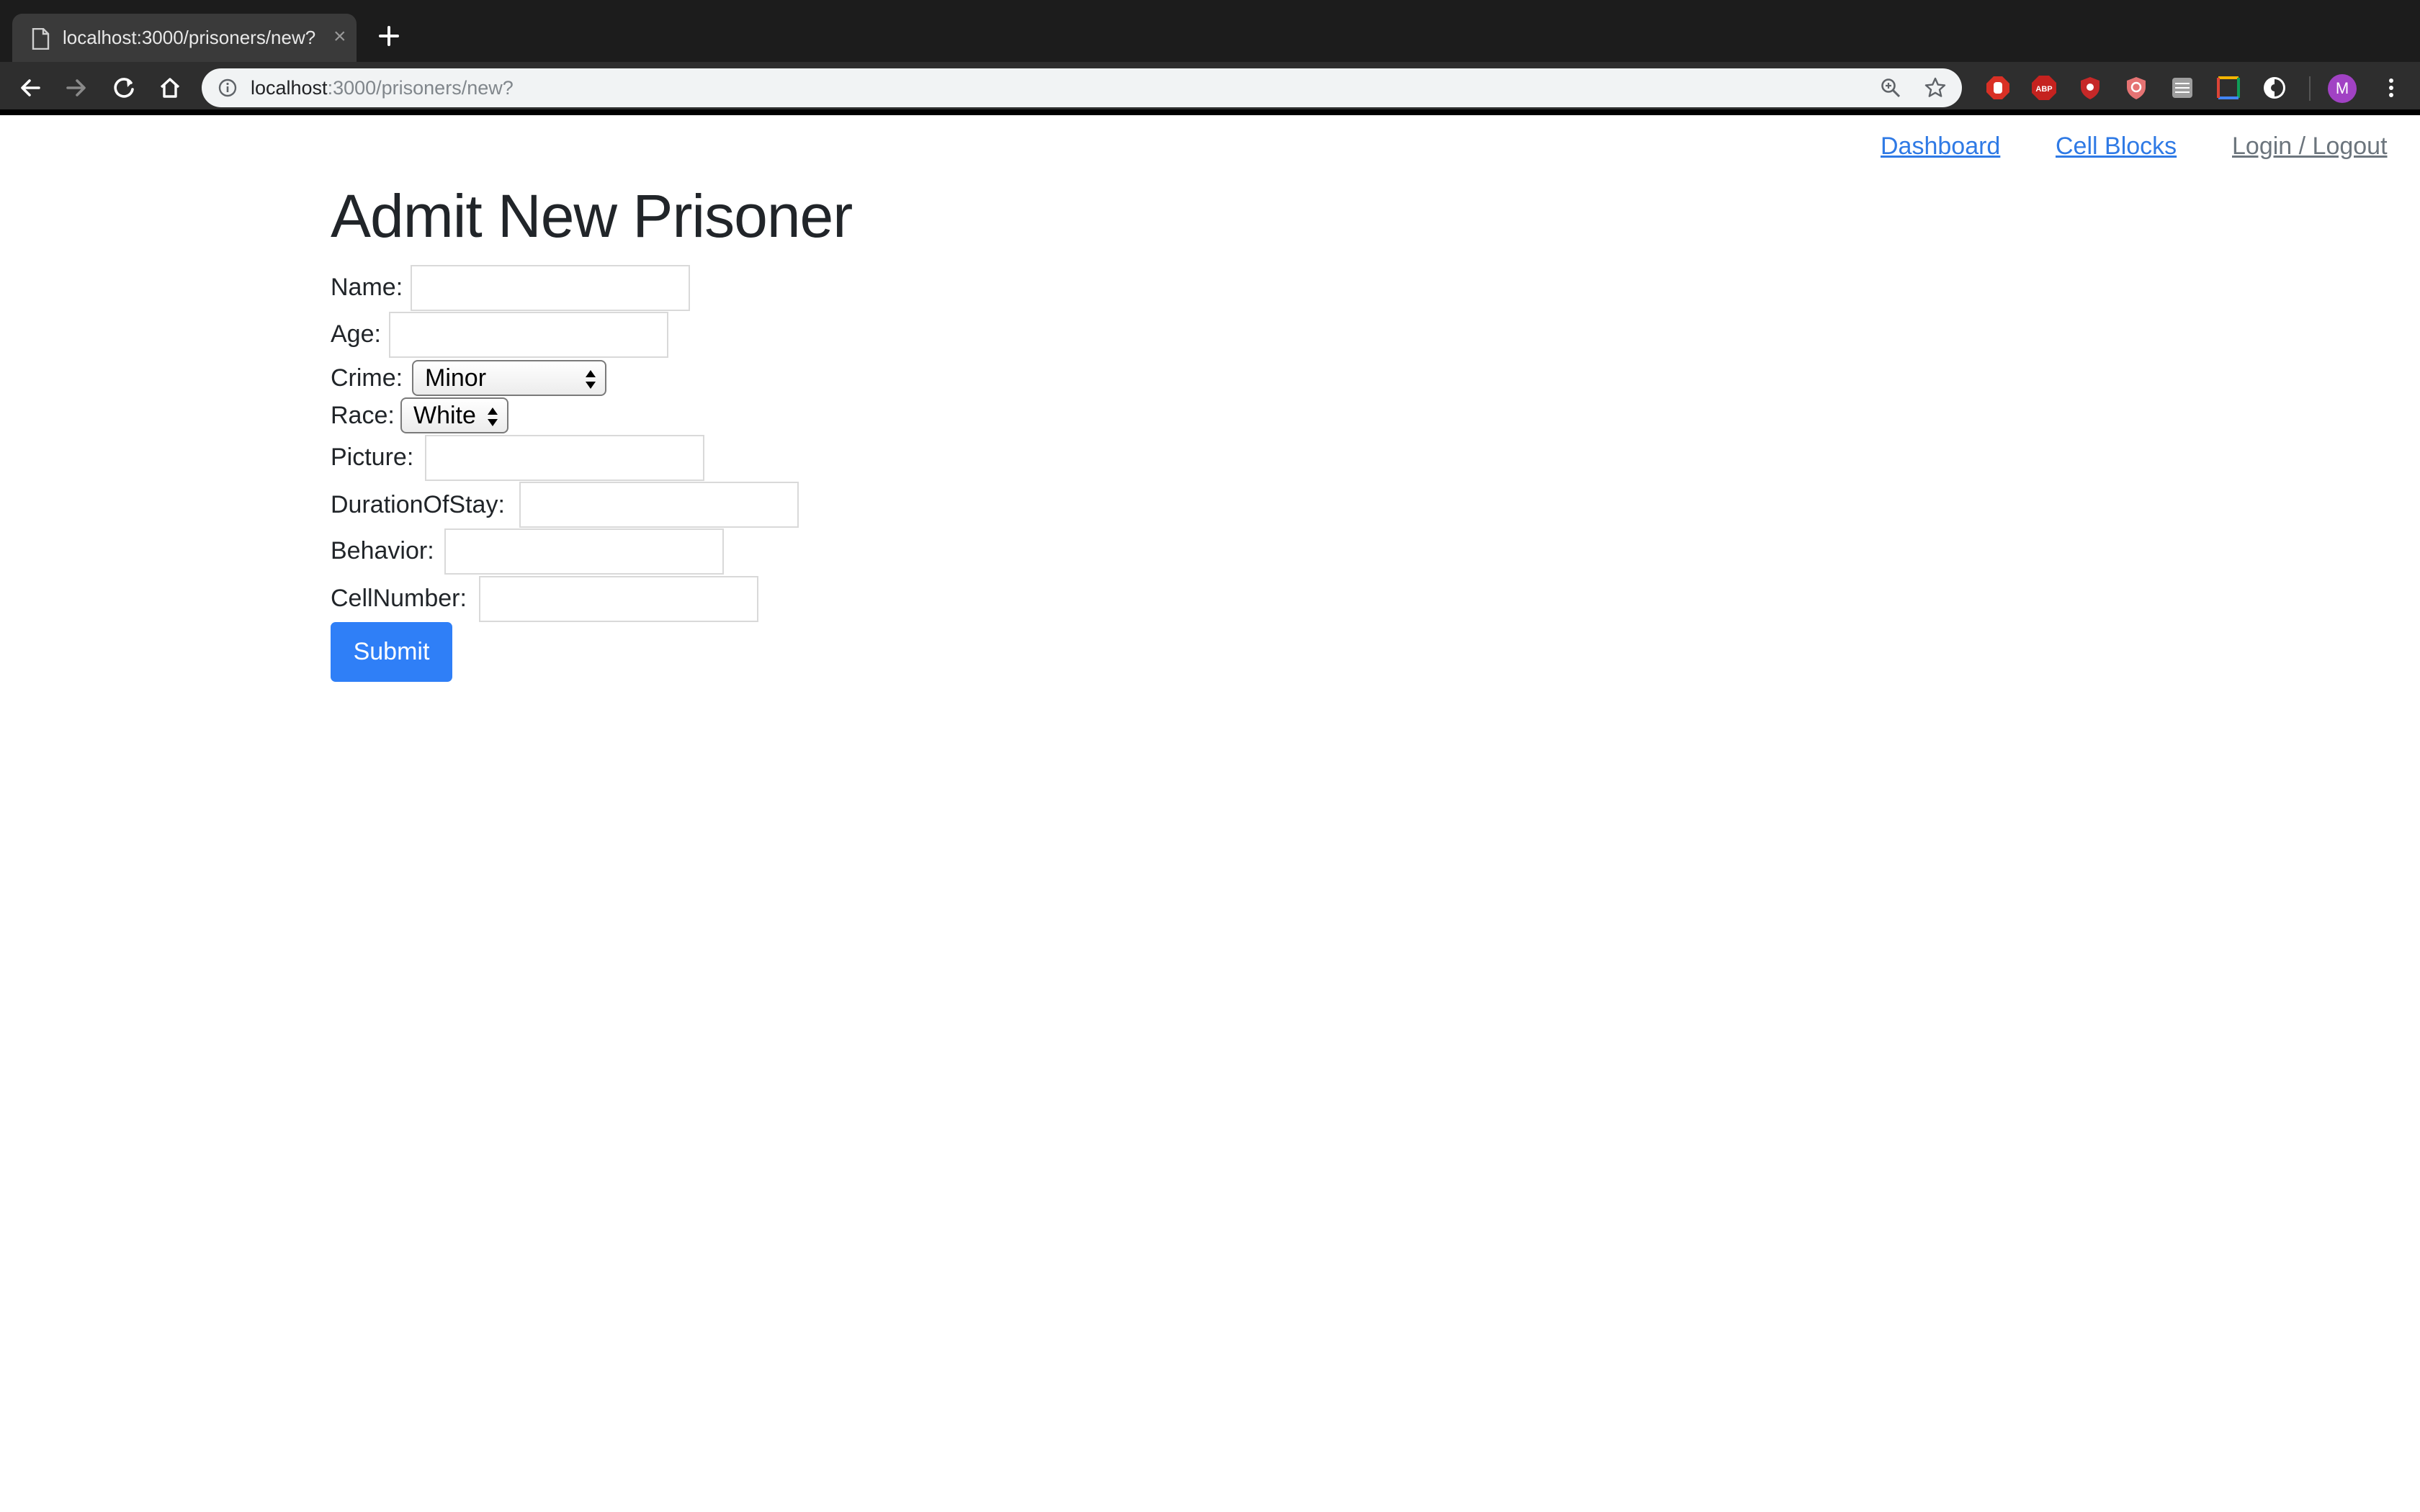 The height and width of the screenshot is (1512, 2420). Describe the element at coordinates (1082, 87) in the screenshot. I see `address-bar: localhost:3000/prisoners/new?` at that location.